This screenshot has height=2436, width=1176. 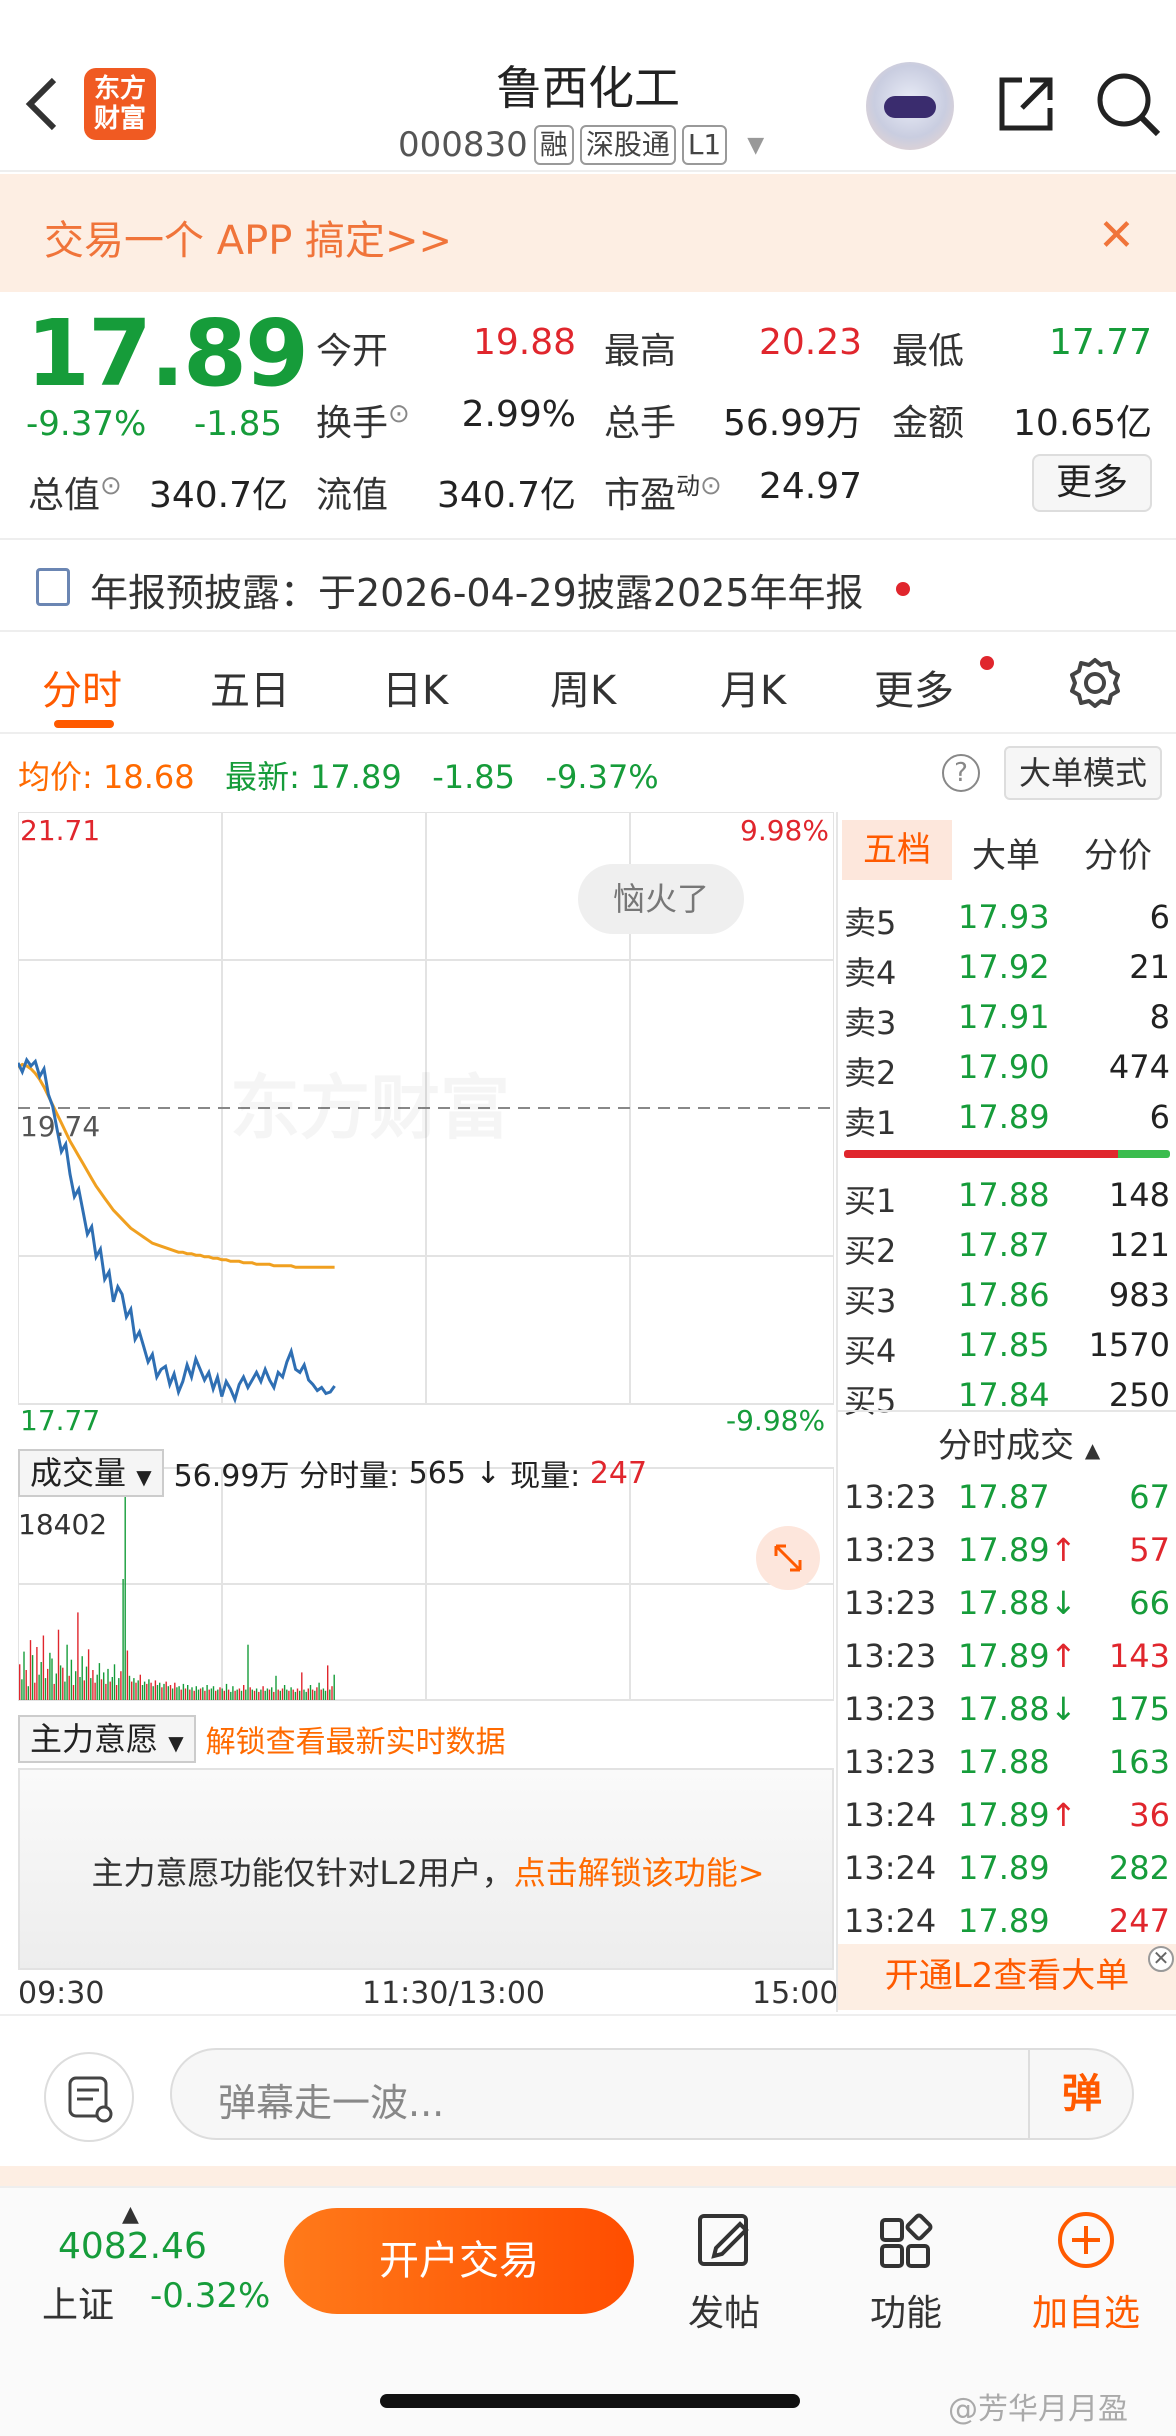 What do you see at coordinates (652, 2094) in the screenshot?
I see `danmu-input: 弹幕走一波... 弹` at bounding box center [652, 2094].